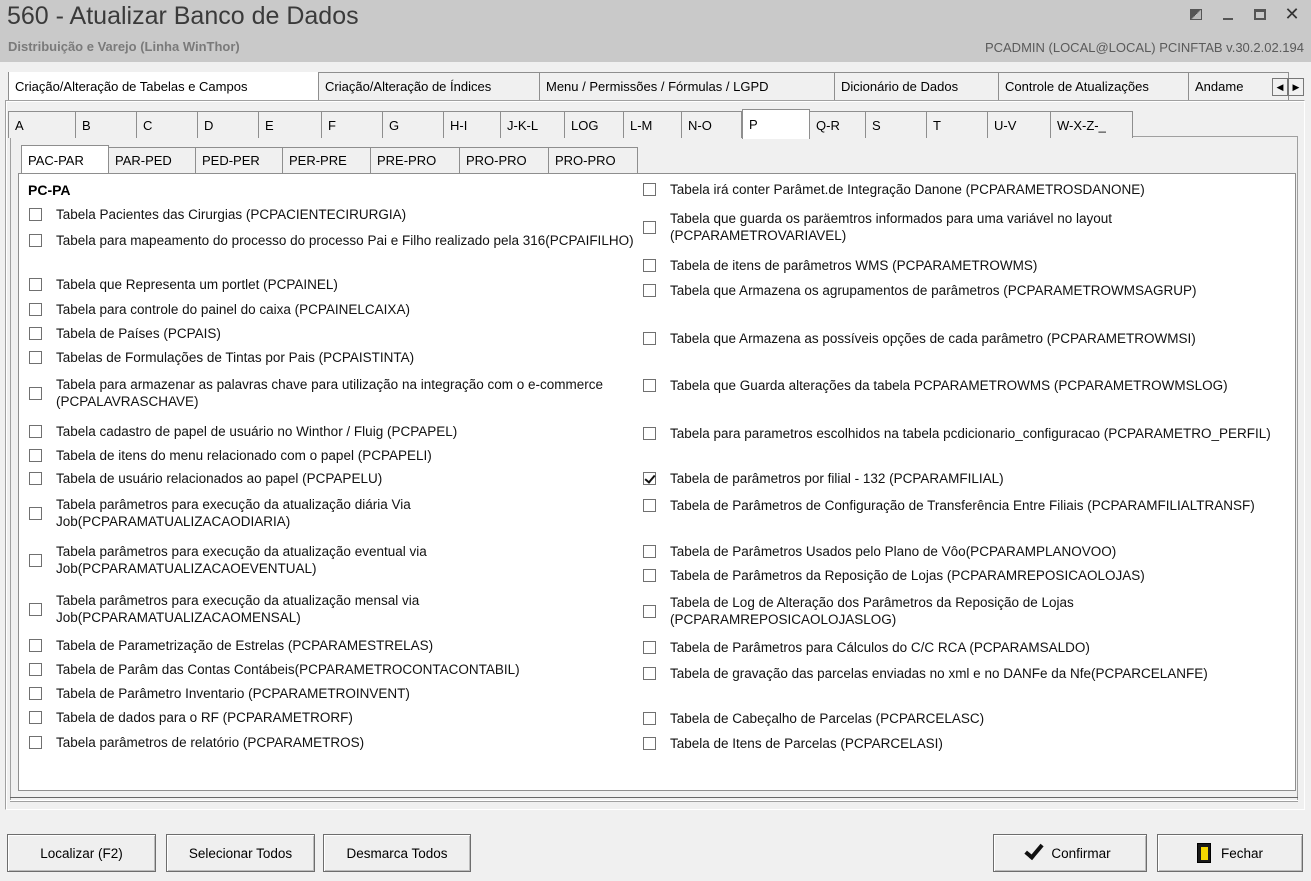  What do you see at coordinates (776, 124) in the screenshot?
I see `tab-letter-p: P` at bounding box center [776, 124].